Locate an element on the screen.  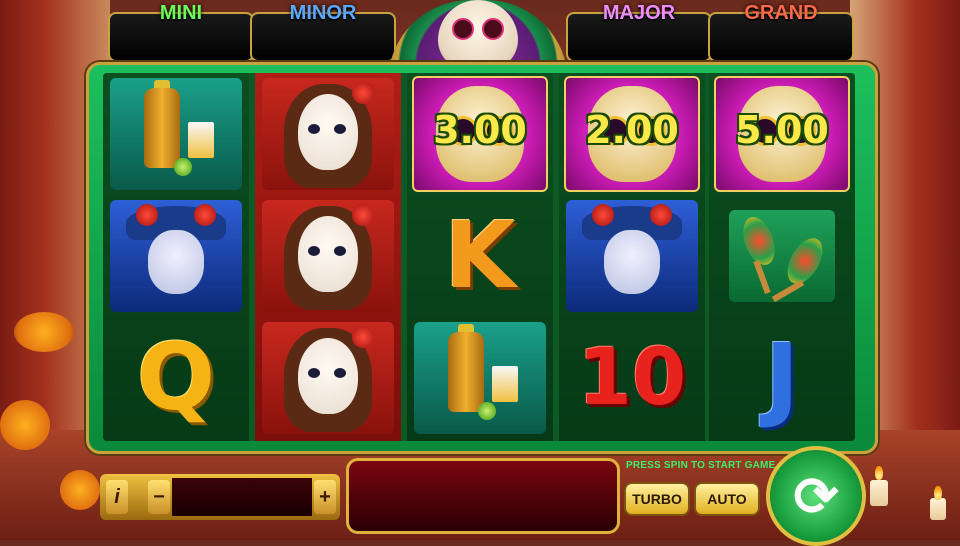
reel-5: 5.00 J is located at coordinates (782, 257).